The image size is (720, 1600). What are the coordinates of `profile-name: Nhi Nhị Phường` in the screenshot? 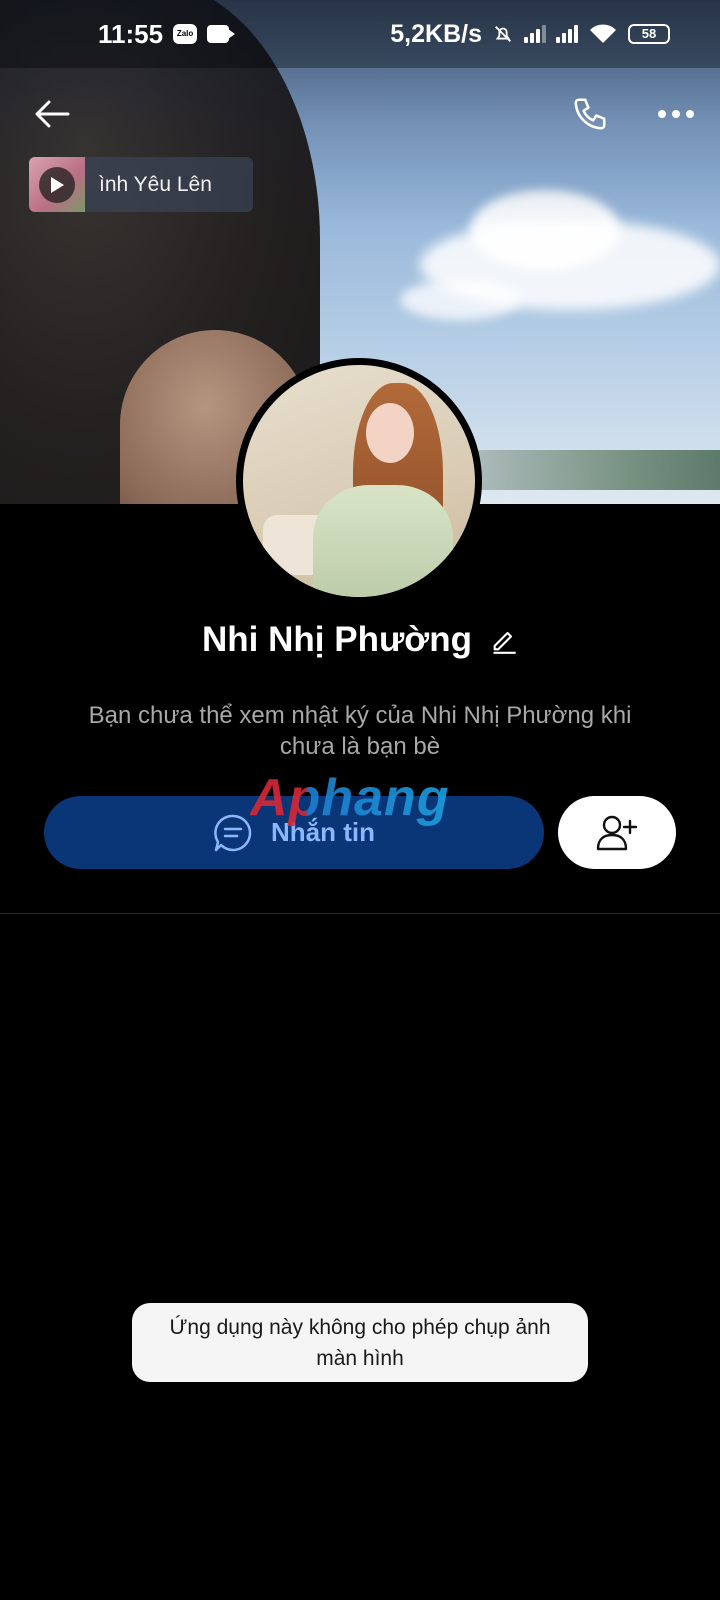 It's located at (337, 639).